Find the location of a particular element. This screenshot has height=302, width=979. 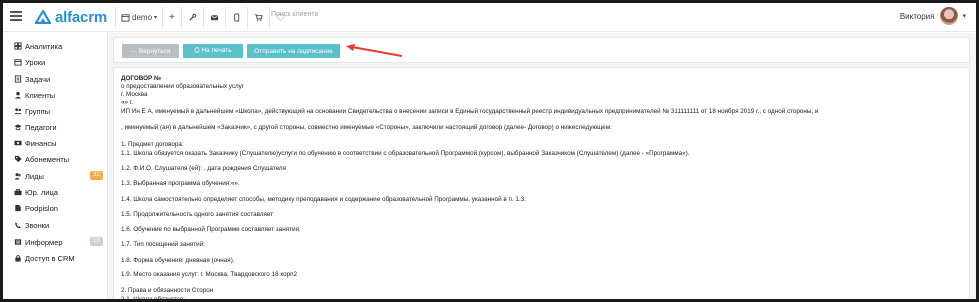

alfacrm-logo-icon is located at coordinates (43, 17).